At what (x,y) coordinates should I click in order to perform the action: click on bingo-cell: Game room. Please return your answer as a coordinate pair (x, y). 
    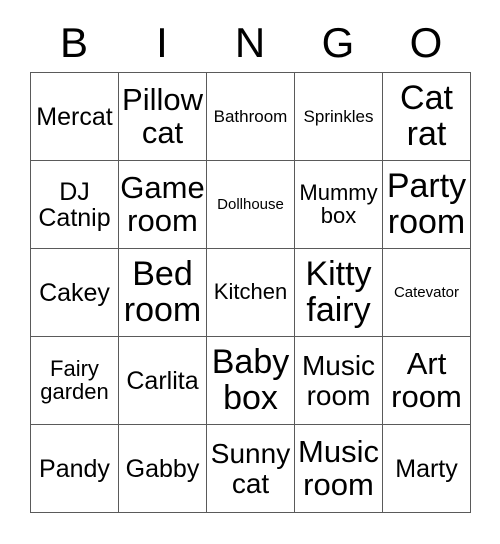
    Looking at the image, I should click on (163, 205).